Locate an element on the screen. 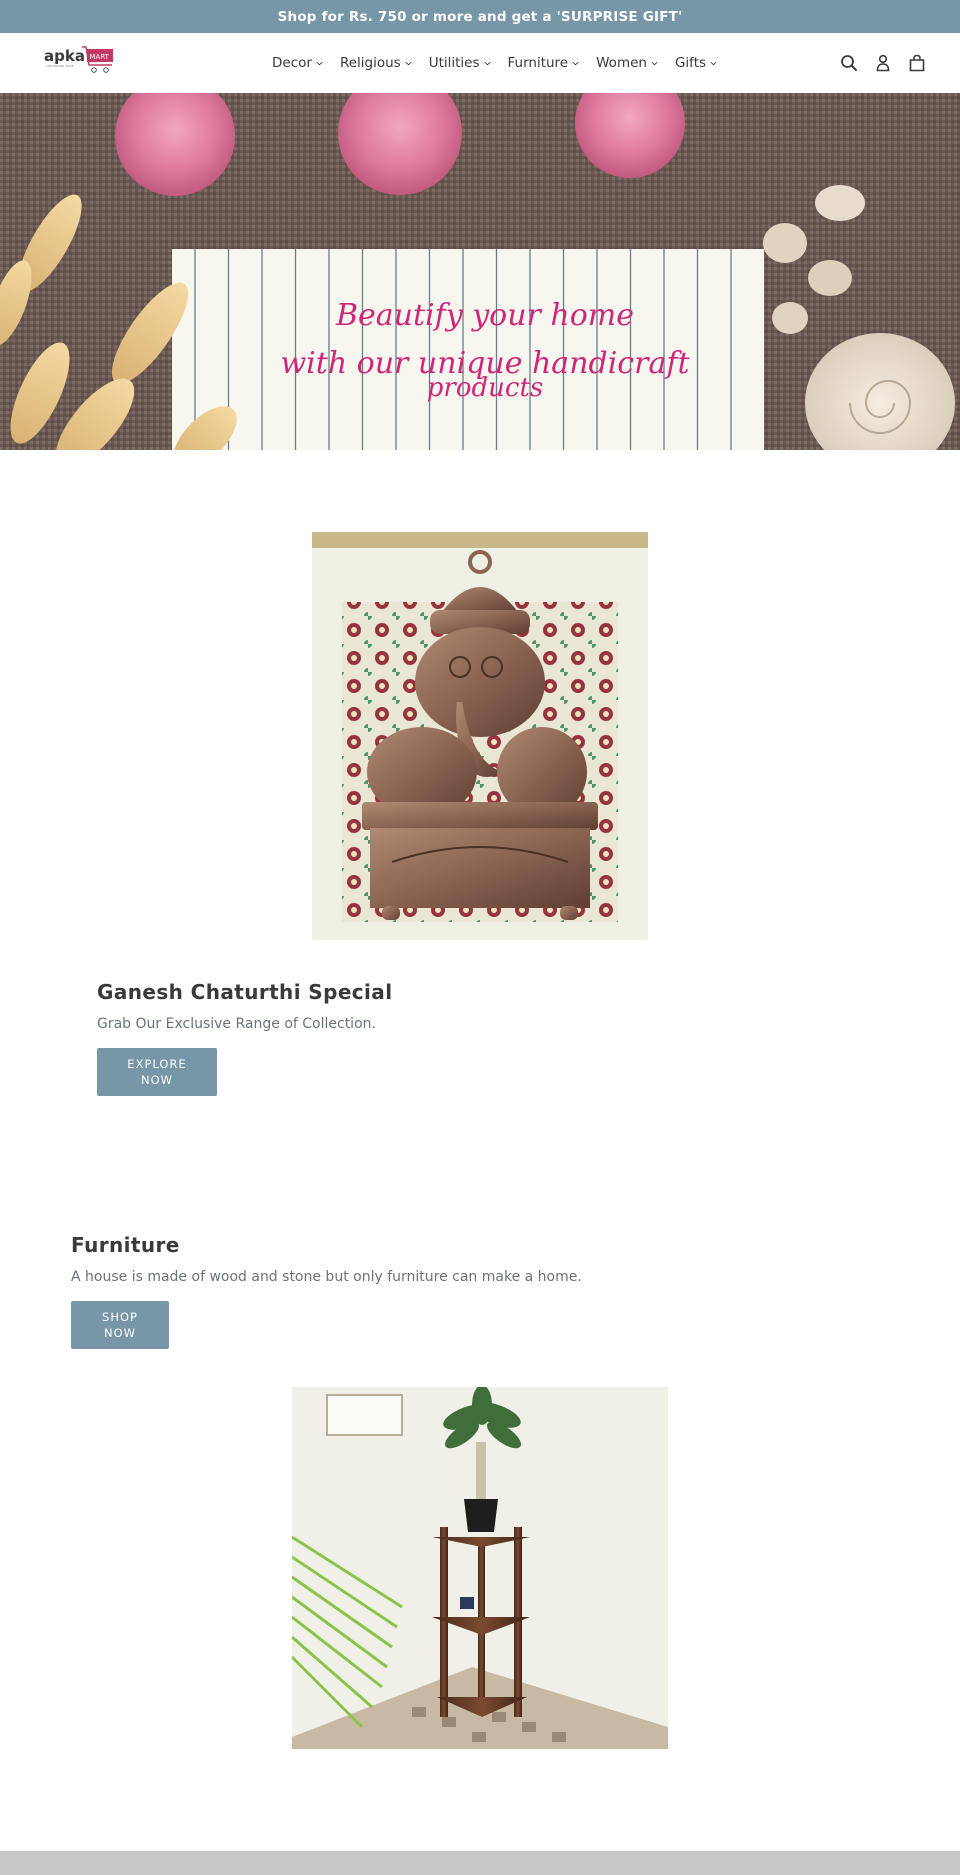 This screenshot has height=1875, width=960. cart-icon is located at coordinates (917, 63).